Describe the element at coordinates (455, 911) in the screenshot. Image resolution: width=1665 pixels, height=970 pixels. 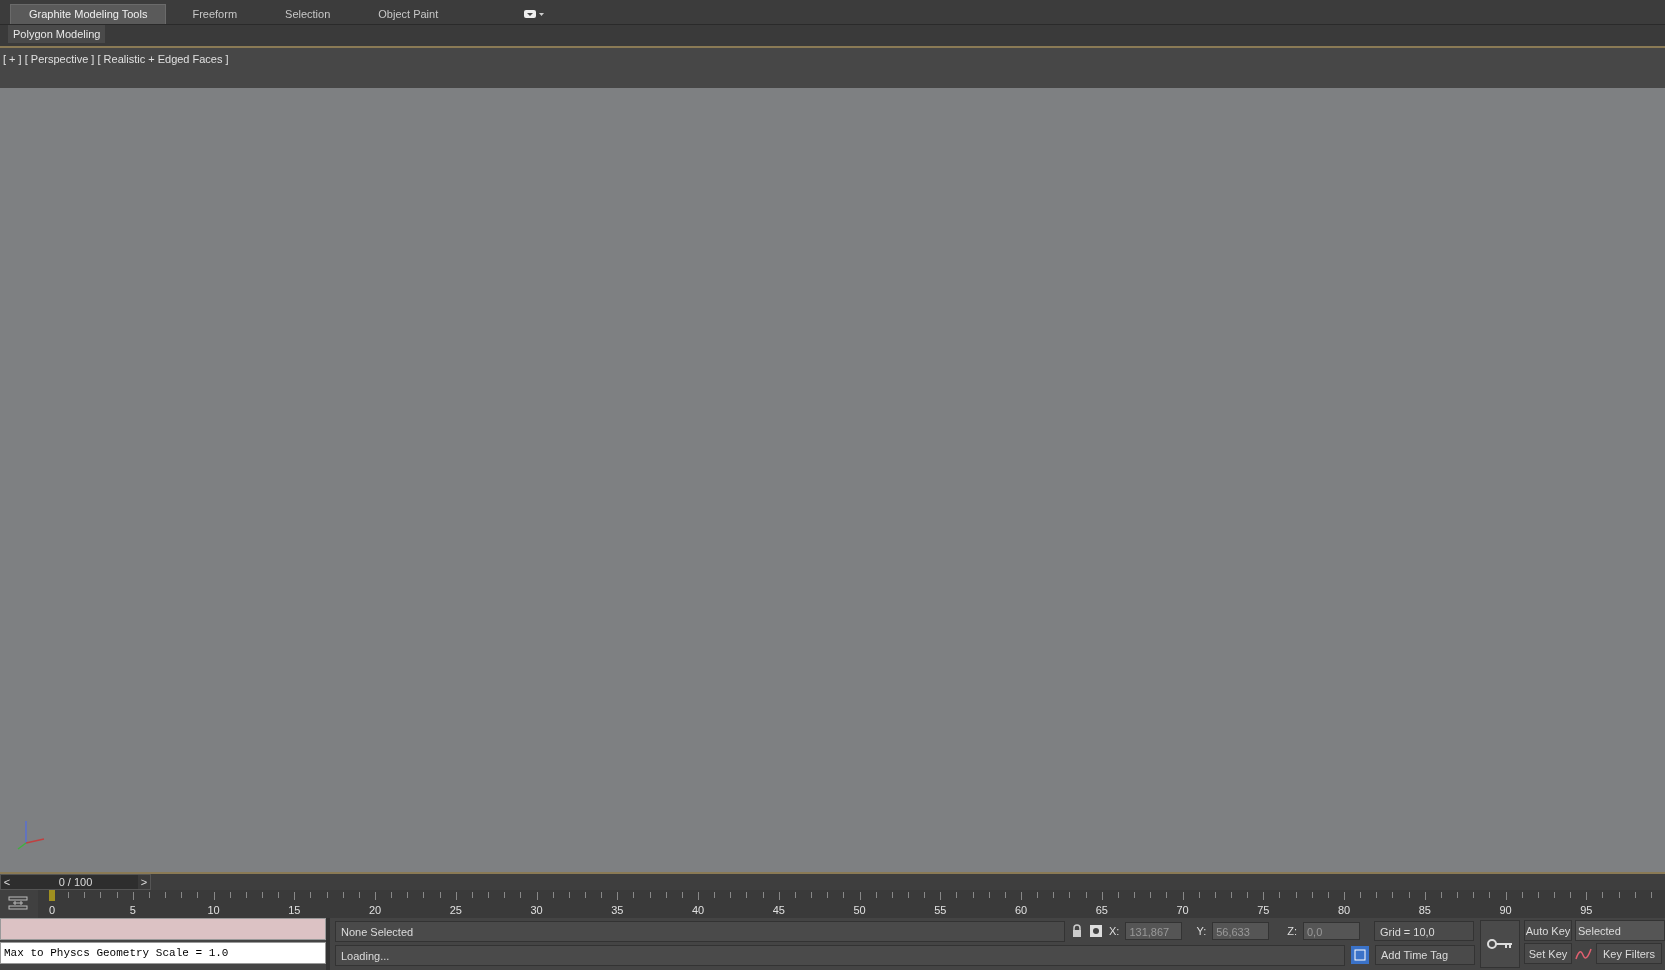
I see `tick-label: 25` at that location.